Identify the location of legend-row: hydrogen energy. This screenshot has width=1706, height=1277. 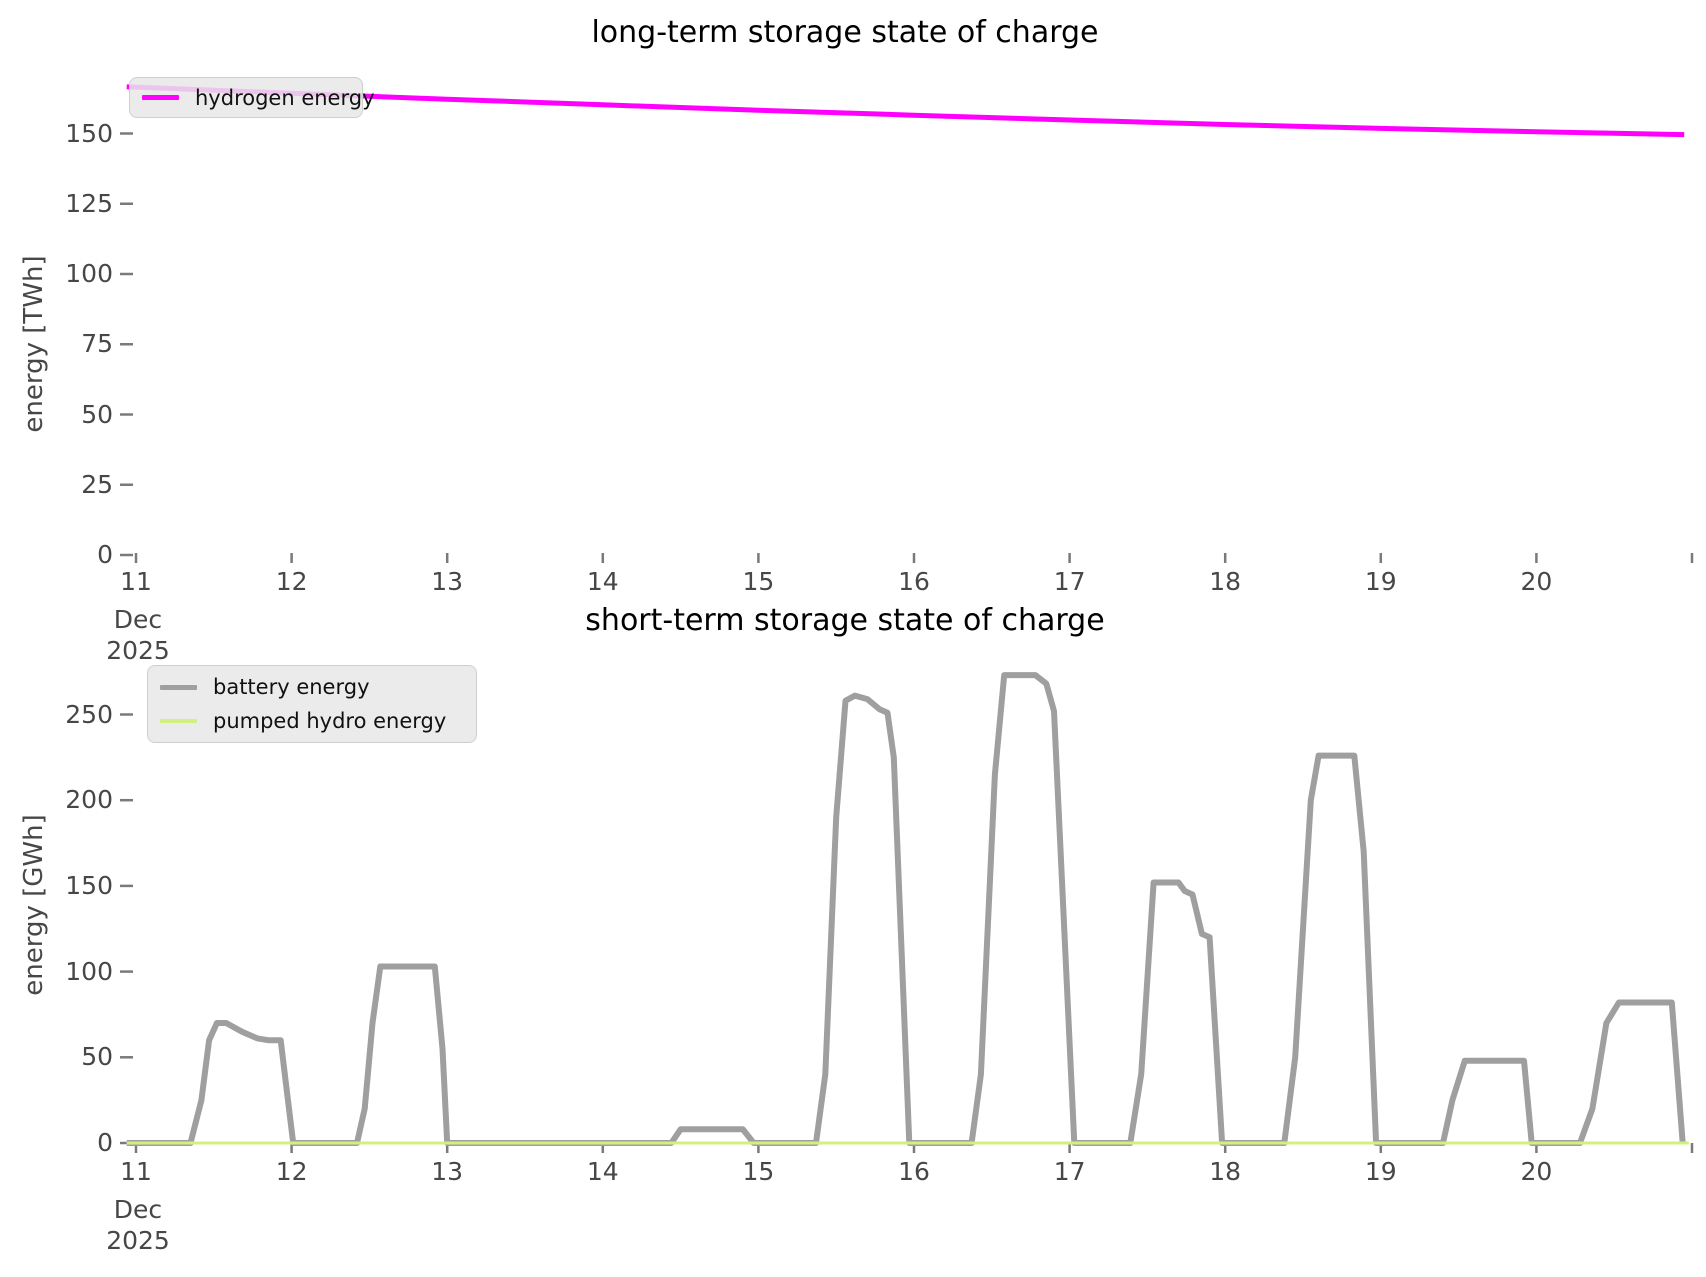
(258, 97).